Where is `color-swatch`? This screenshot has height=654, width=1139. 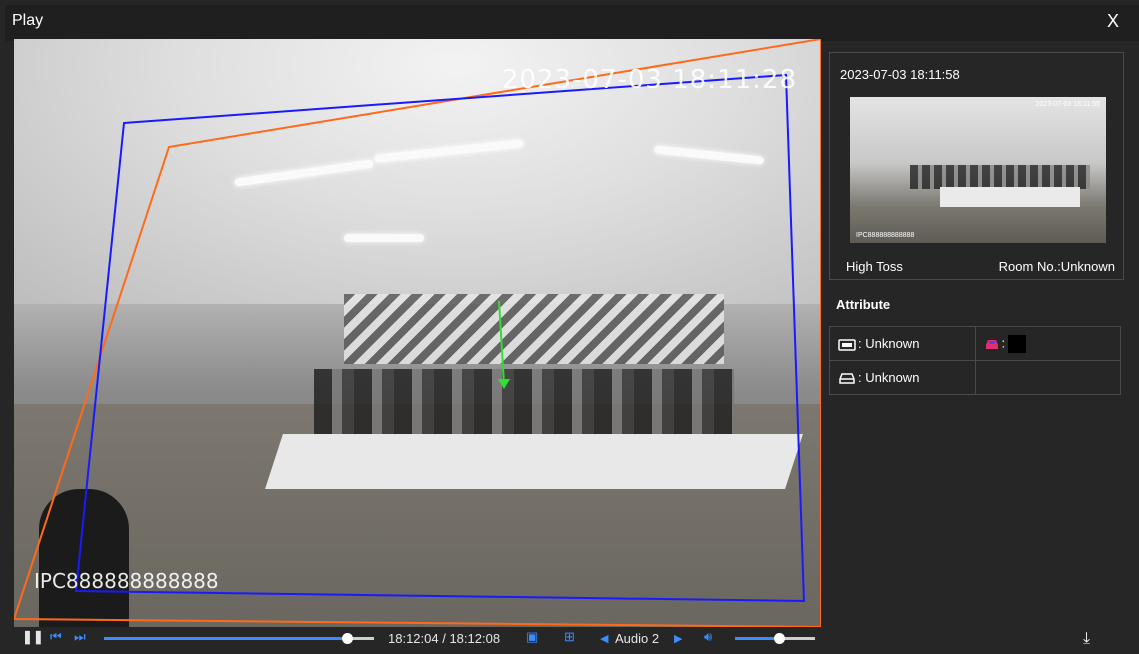 color-swatch is located at coordinates (1017, 343).